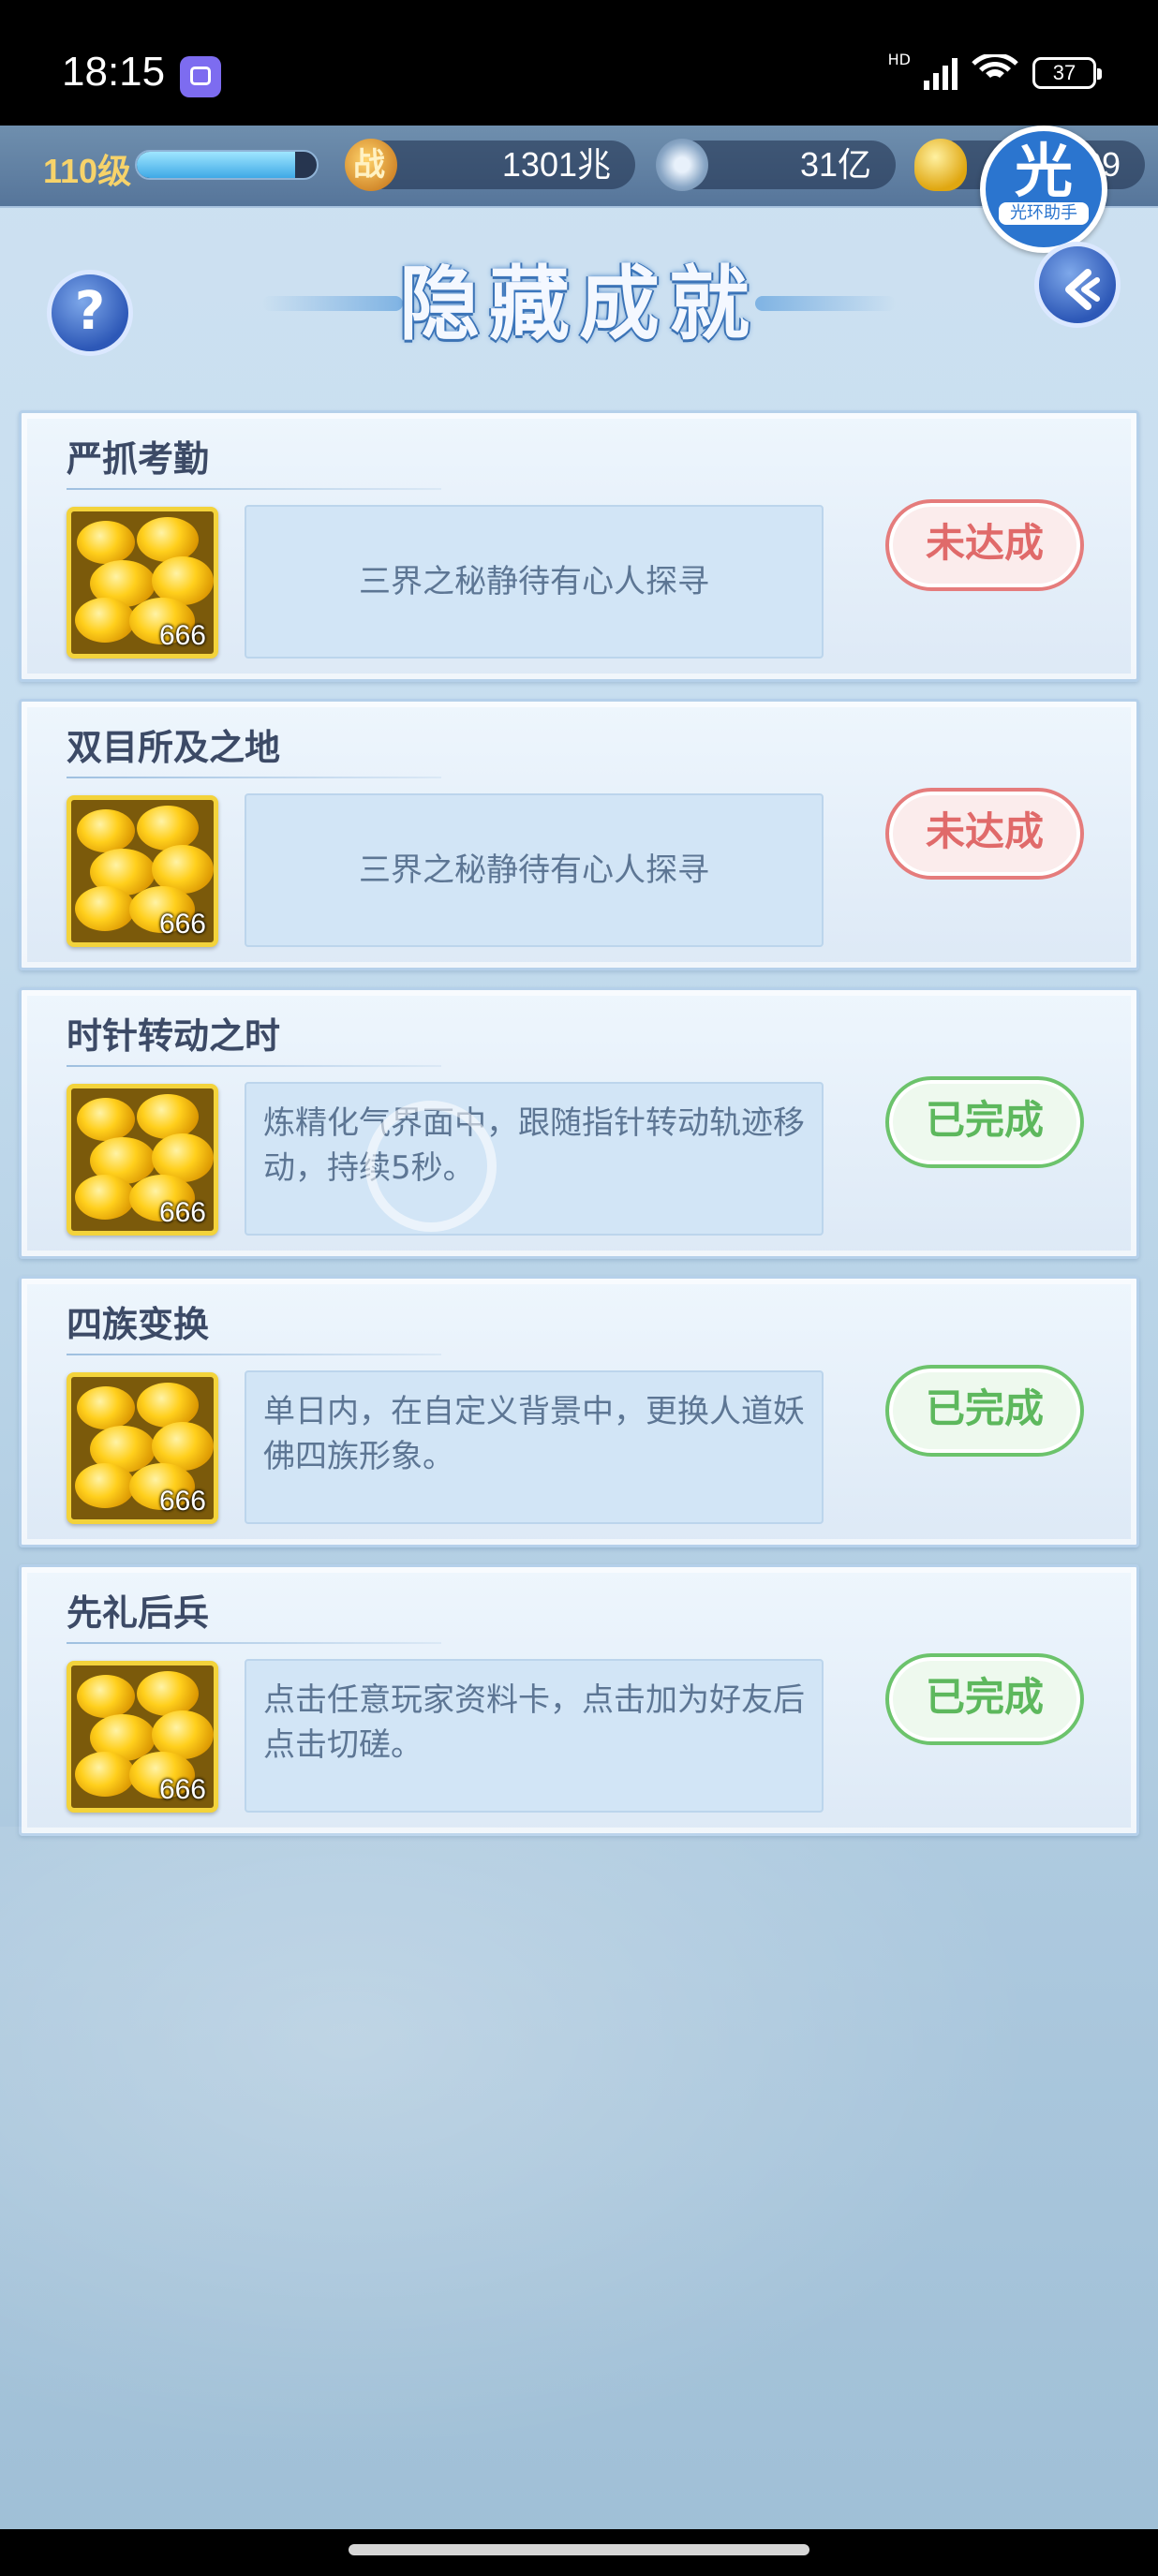 Image resolution: width=1158 pixels, height=2576 pixels. Describe the element at coordinates (138, 1613) in the screenshot. I see `achievement-name: 先礼后兵` at that location.